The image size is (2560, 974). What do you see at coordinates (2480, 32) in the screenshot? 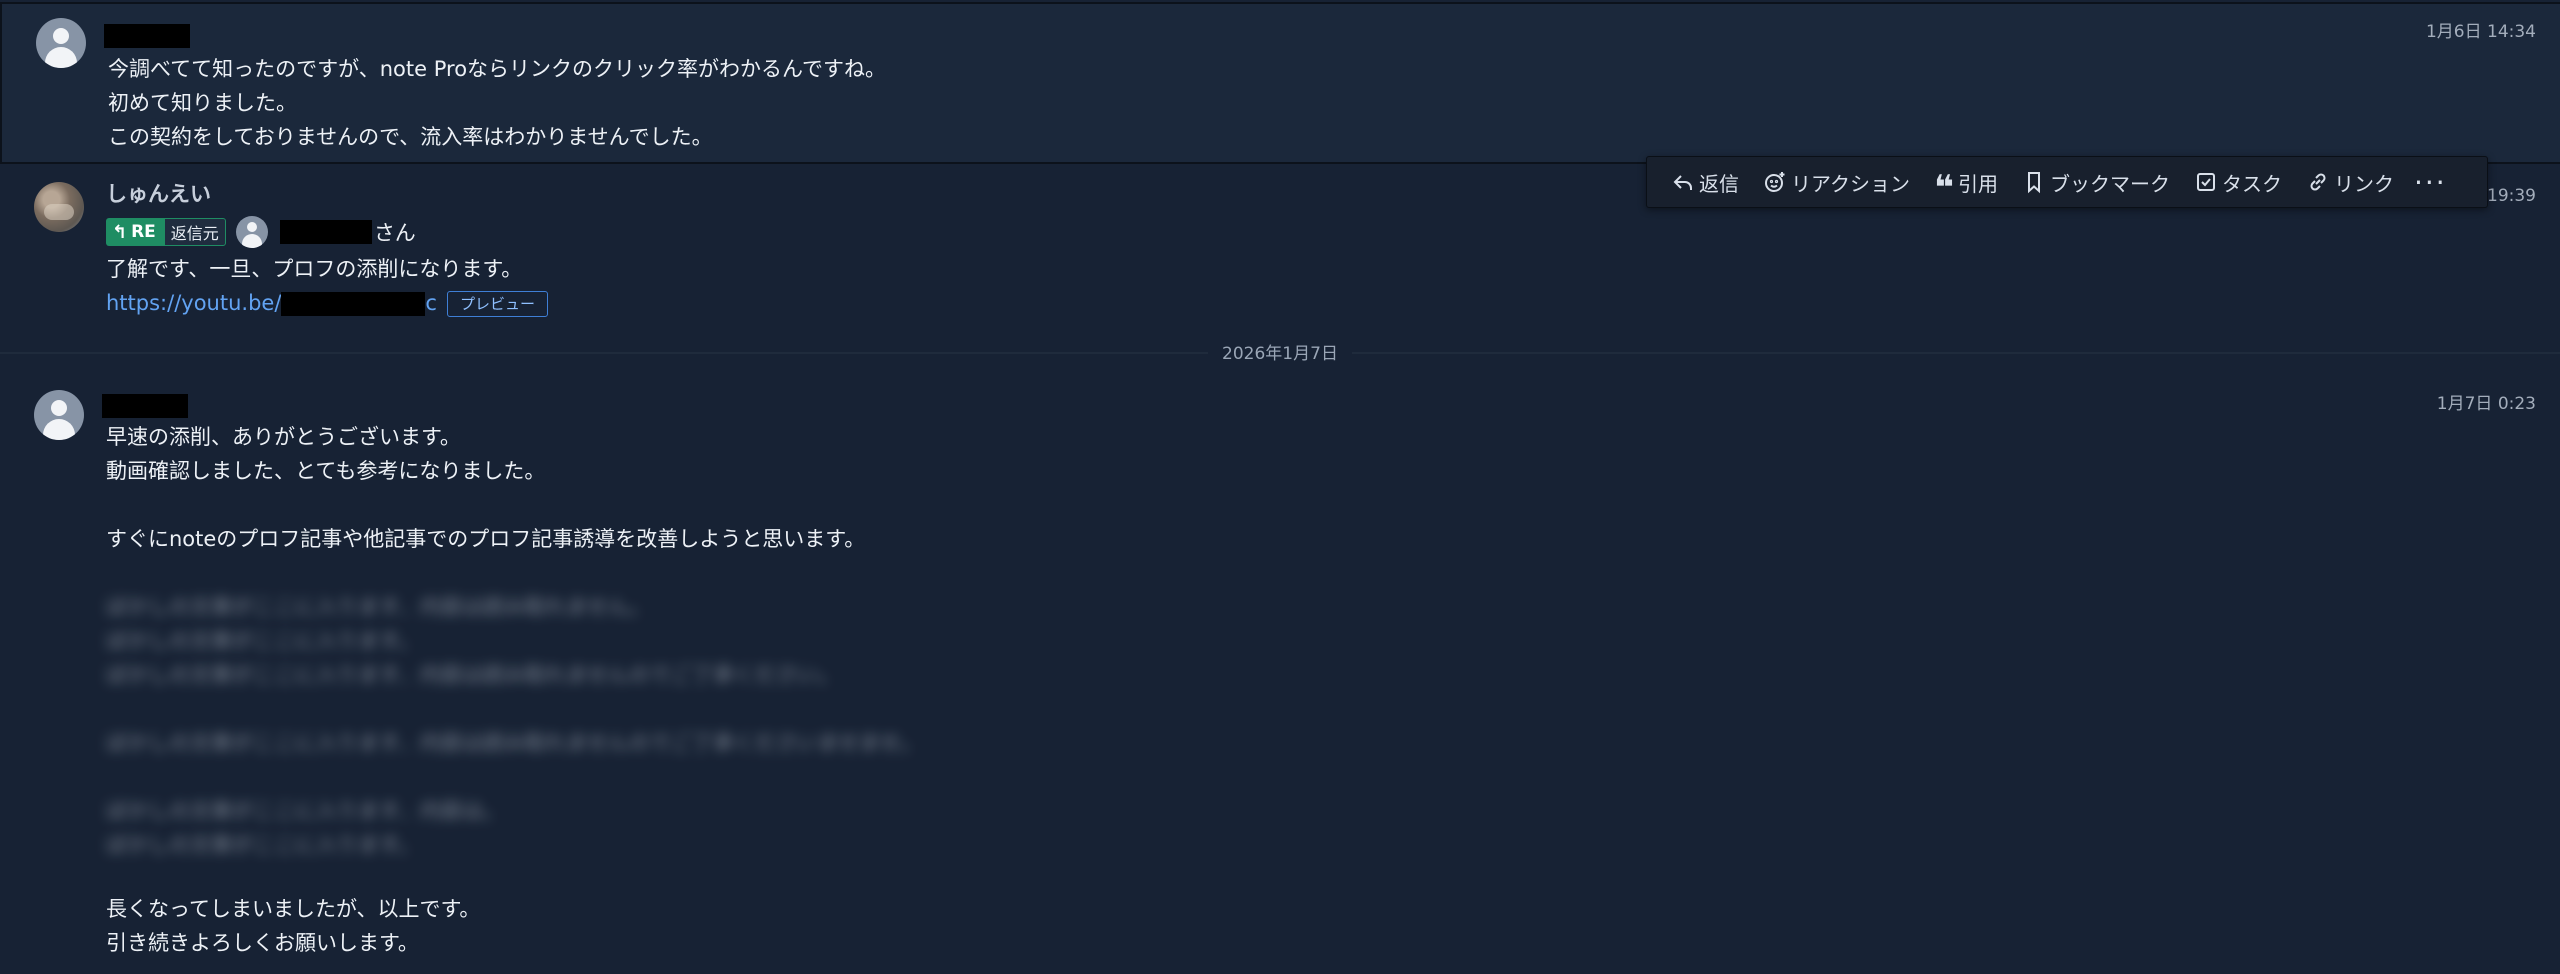
I see `message-timestamp: 1月6日 14:34` at bounding box center [2480, 32].